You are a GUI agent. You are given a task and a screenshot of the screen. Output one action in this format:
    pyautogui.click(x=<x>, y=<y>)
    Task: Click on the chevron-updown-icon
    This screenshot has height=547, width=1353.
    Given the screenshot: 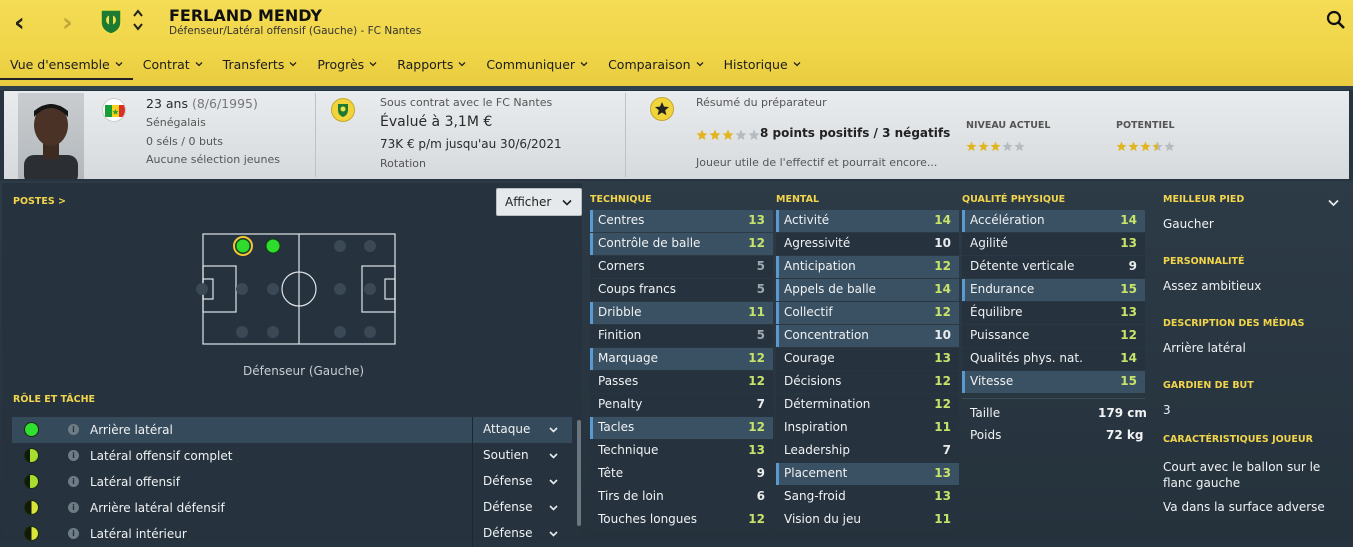 What is the action you would take?
    pyautogui.click(x=138, y=20)
    